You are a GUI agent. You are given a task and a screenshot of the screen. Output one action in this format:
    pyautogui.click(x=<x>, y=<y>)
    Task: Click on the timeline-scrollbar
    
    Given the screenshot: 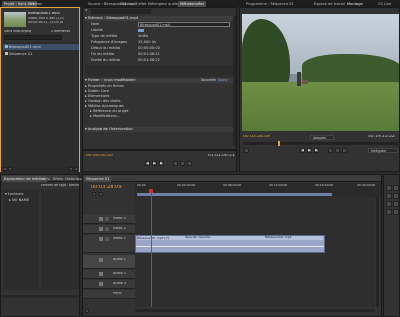 What is the action you would take?
    pyautogui.click(x=255, y=310)
    